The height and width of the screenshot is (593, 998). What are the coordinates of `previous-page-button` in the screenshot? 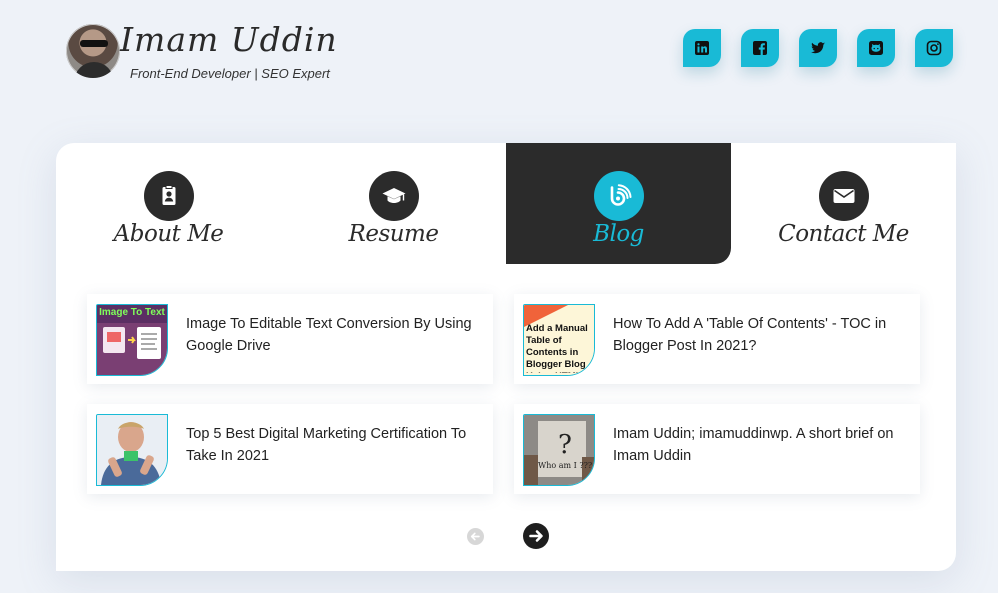 It's located at (475, 536).